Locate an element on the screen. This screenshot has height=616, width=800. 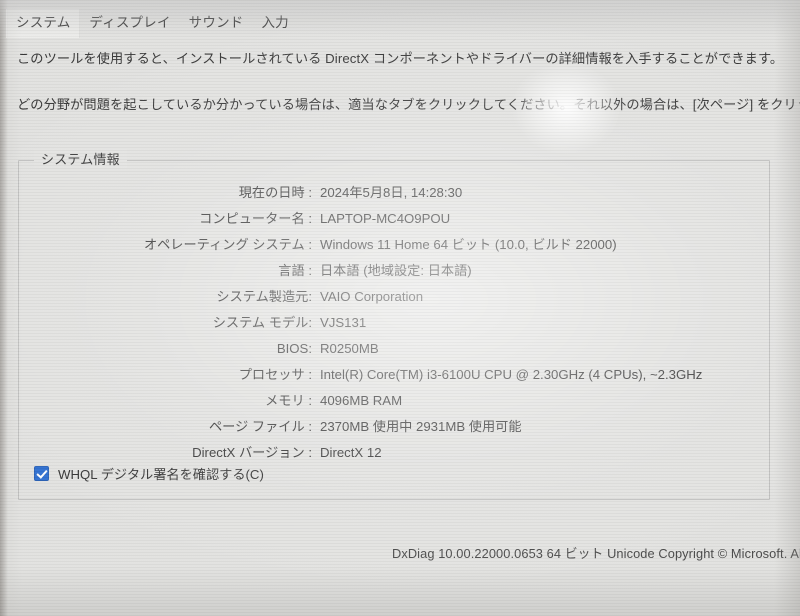
checkbox-checked-icon is located at coordinates (41, 473).